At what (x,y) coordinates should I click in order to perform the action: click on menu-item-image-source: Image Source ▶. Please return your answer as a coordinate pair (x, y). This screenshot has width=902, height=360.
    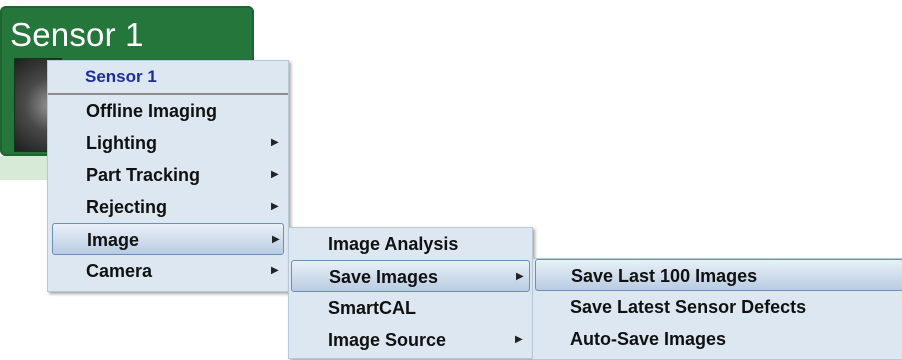
    Looking at the image, I should click on (410, 340).